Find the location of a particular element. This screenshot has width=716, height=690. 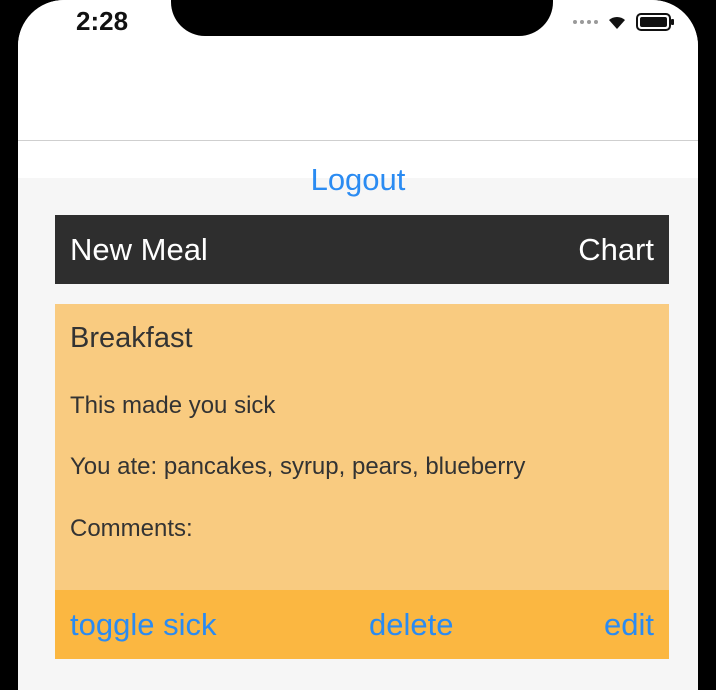

meal-toolbar: New Meal Chart is located at coordinates (362, 249).